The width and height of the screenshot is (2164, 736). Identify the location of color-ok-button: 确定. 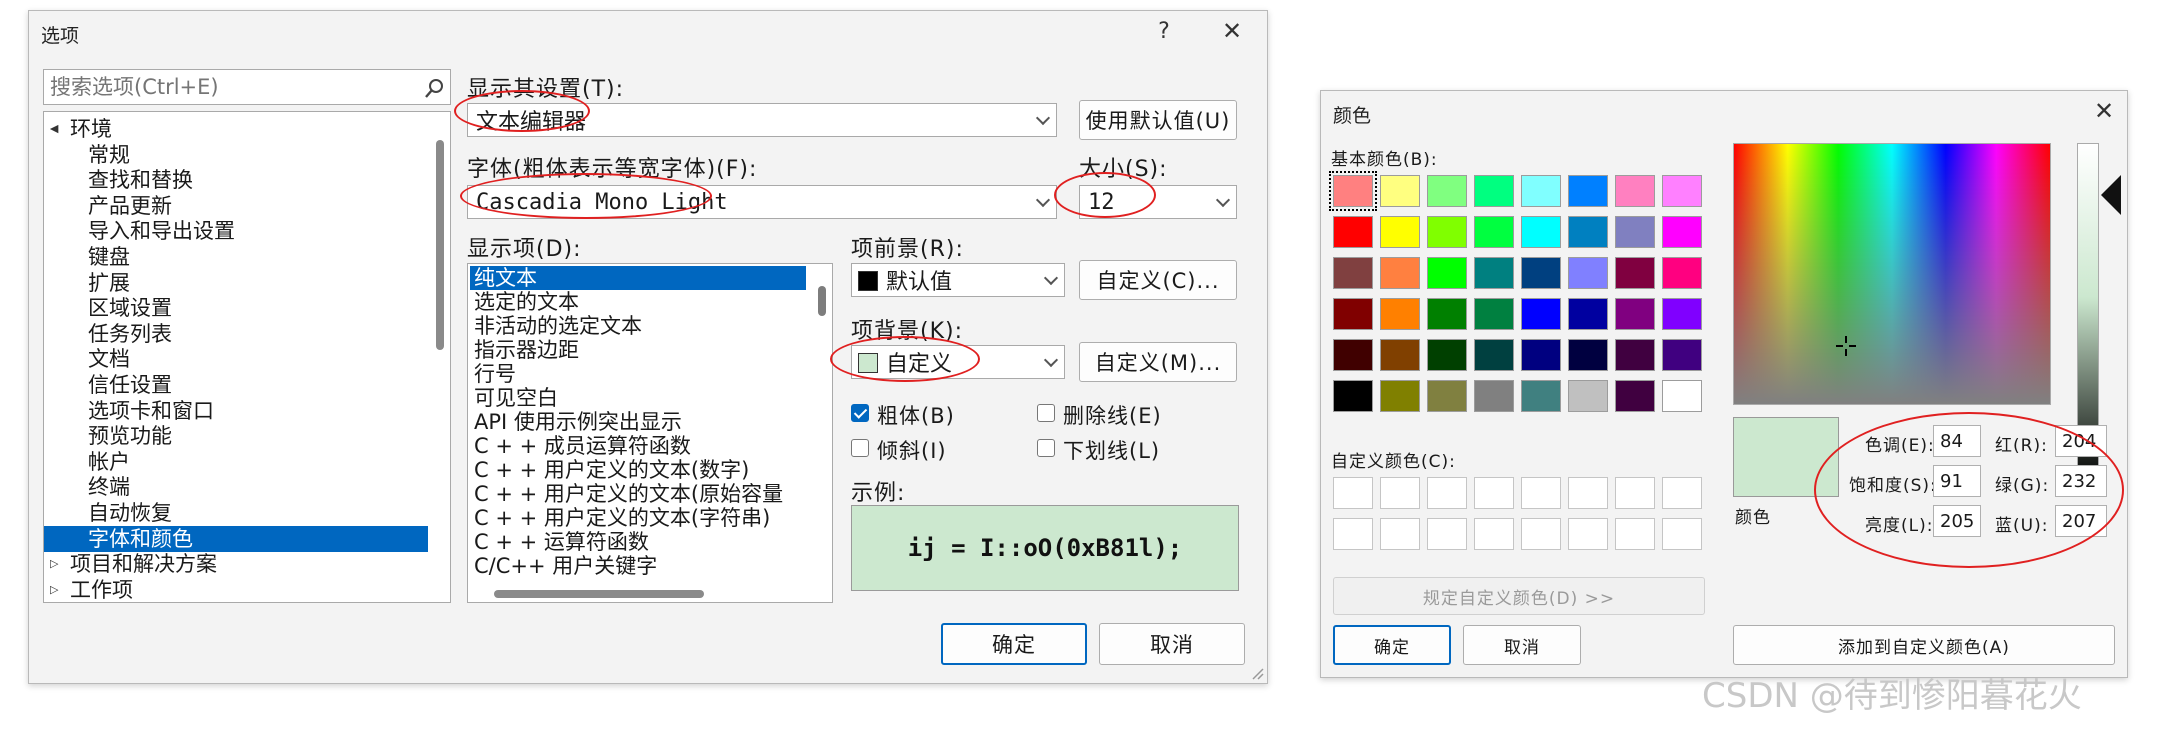
(1392, 645).